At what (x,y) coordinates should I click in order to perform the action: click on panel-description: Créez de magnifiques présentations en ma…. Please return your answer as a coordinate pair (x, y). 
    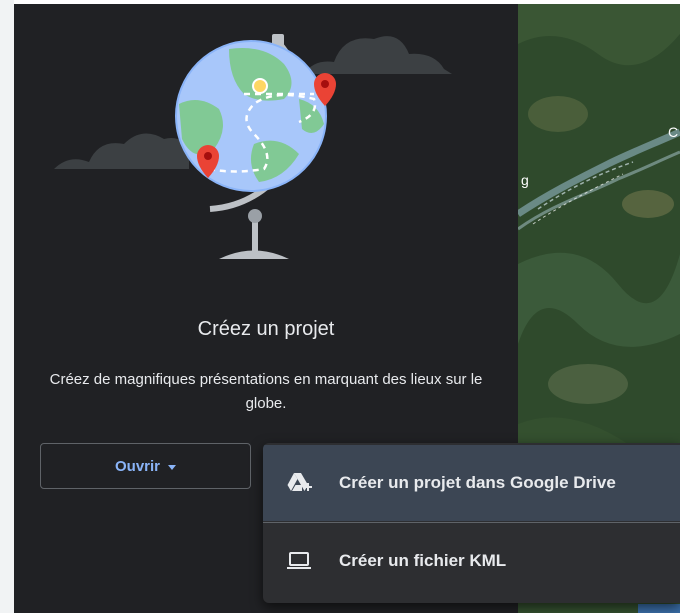
    Looking at the image, I should click on (266, 391).